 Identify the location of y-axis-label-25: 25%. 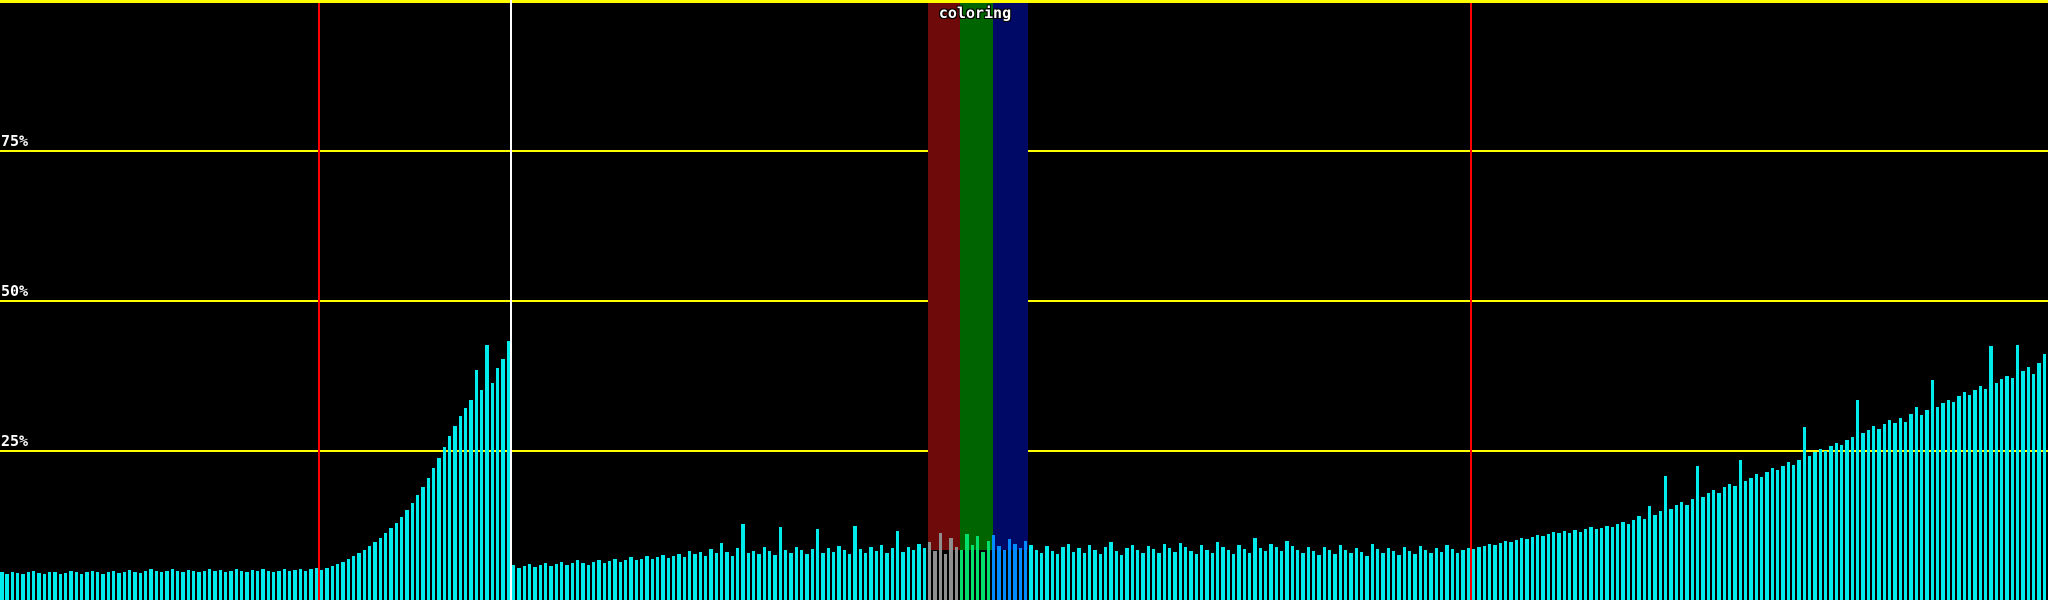
(15, 441).